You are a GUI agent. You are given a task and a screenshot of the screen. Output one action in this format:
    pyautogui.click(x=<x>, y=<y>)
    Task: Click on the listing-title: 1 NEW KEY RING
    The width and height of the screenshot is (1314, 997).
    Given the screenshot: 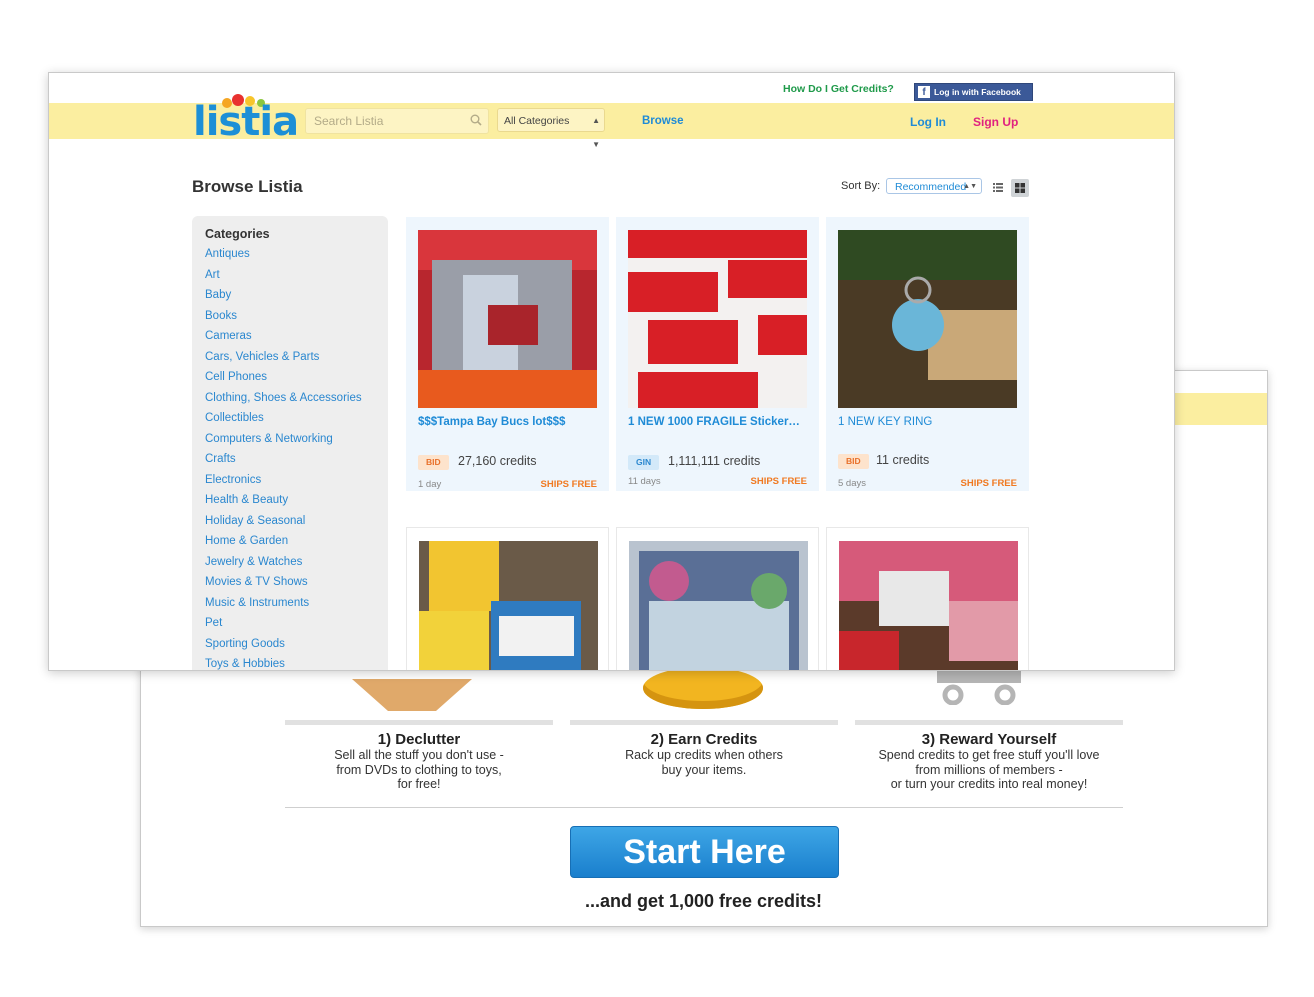 What is the action you would take?
    pyautogui.click(x=931, y=422)
    